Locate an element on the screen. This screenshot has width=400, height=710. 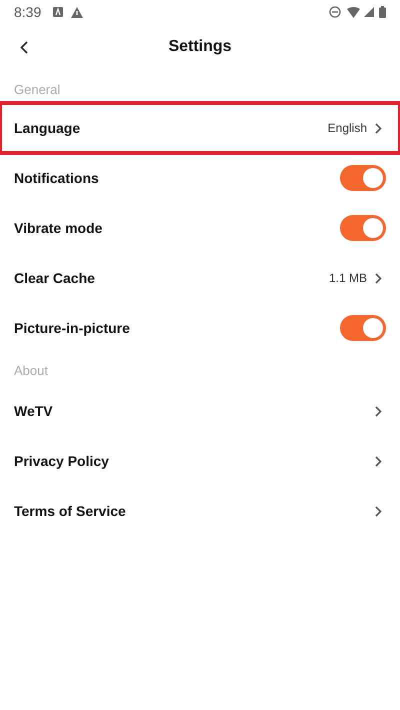
setting-label: Picture-in-picture is located at coordinates (72, 328).